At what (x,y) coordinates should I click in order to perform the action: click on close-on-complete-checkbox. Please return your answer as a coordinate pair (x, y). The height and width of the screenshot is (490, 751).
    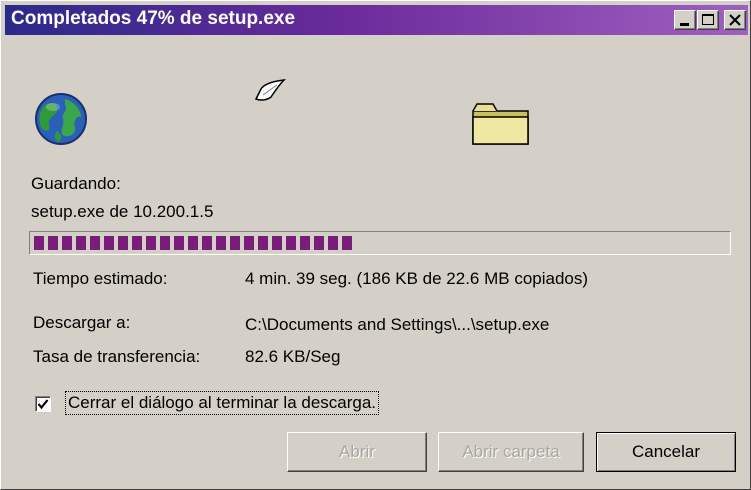
    Looking at the image, I should click on (43, 404).